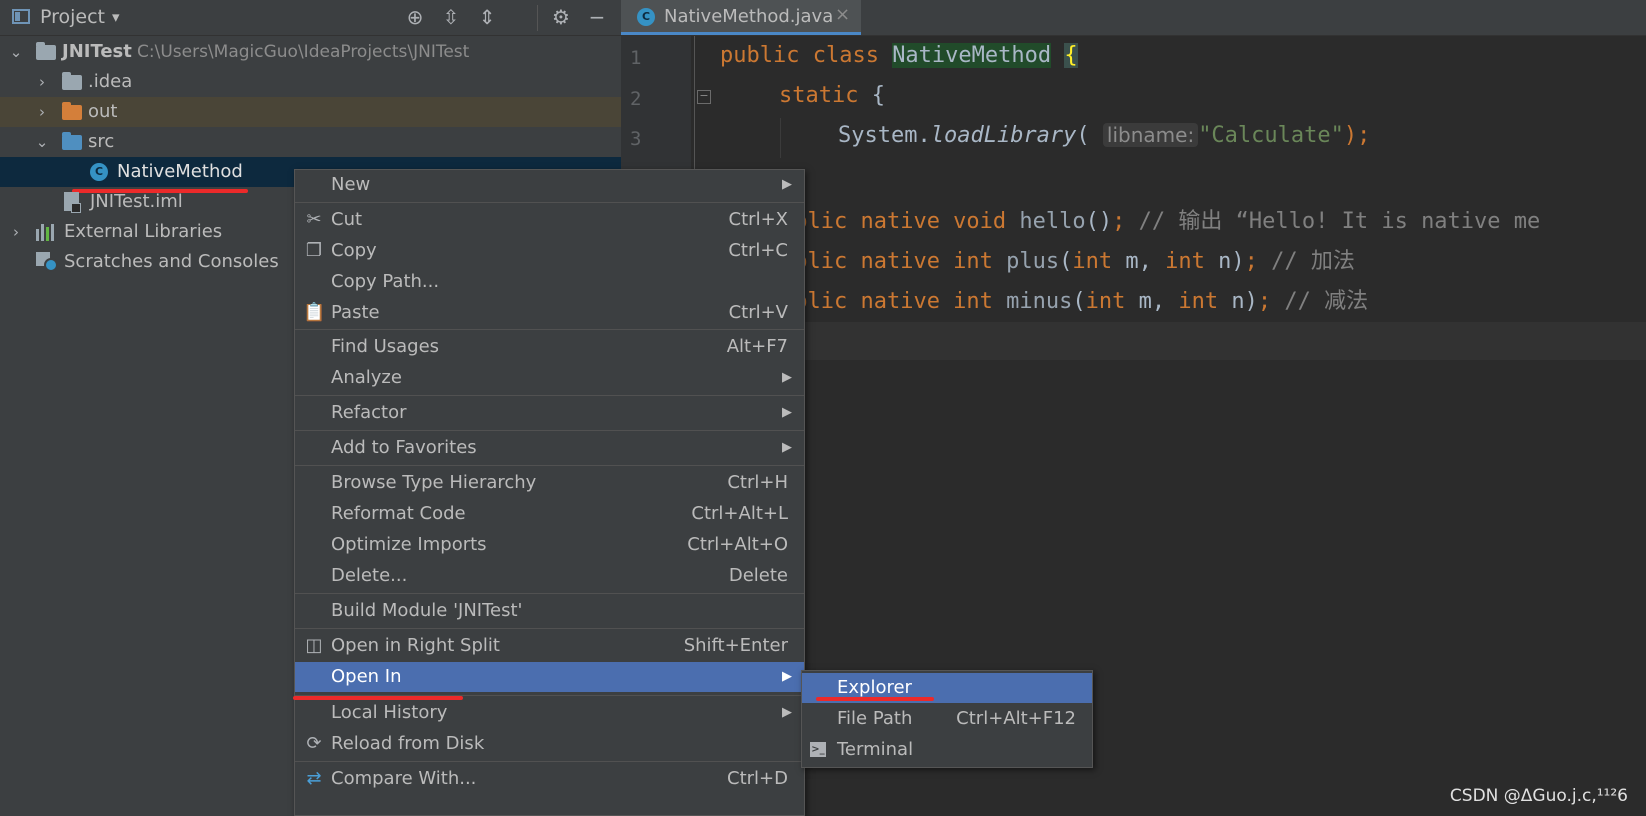 The image size is (1646, 816). What do you see at coordinates (549, 744) in the screenshot?
I see `menu-item-reload-from-disk: ⟳ Reload from Disk` at bounding box center [549, 744].